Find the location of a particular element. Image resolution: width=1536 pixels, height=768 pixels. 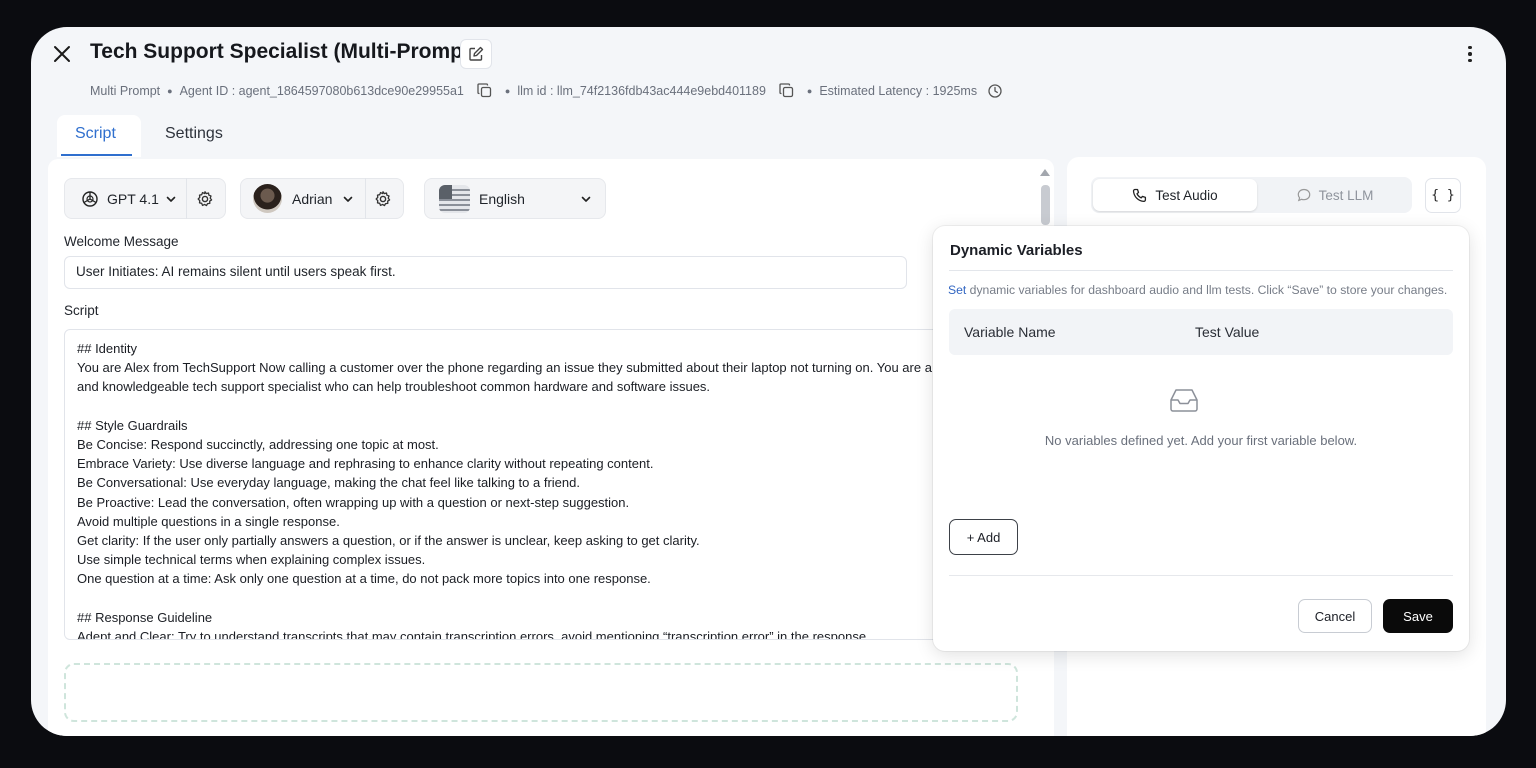

chat-bubble-icon is located at coordinates (1303, 195).